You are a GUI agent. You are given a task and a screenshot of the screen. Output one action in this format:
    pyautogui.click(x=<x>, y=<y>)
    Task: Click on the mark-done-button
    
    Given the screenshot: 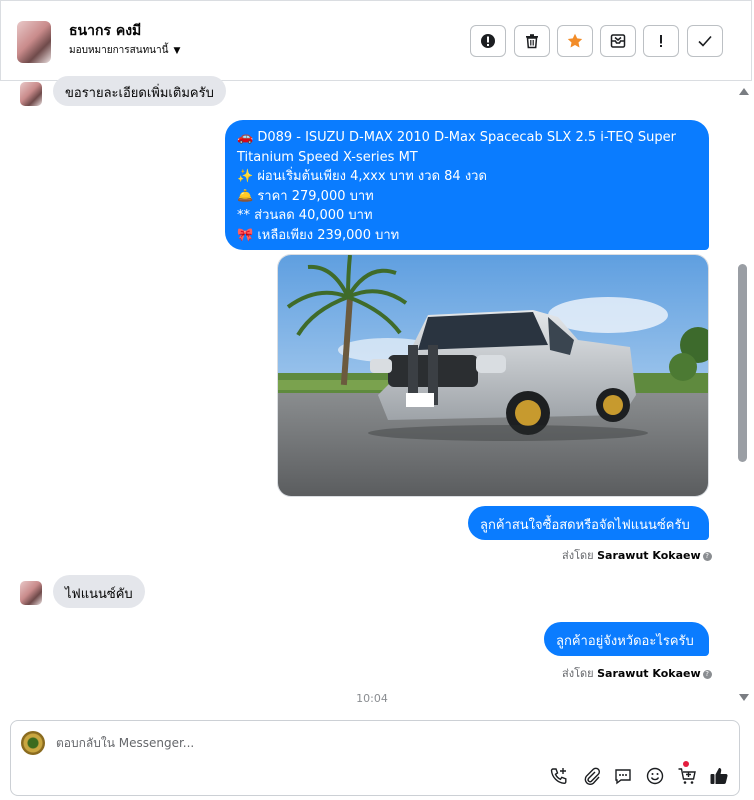 What is the action you would take?
    pyautogui.click(x=705, y=41)
    